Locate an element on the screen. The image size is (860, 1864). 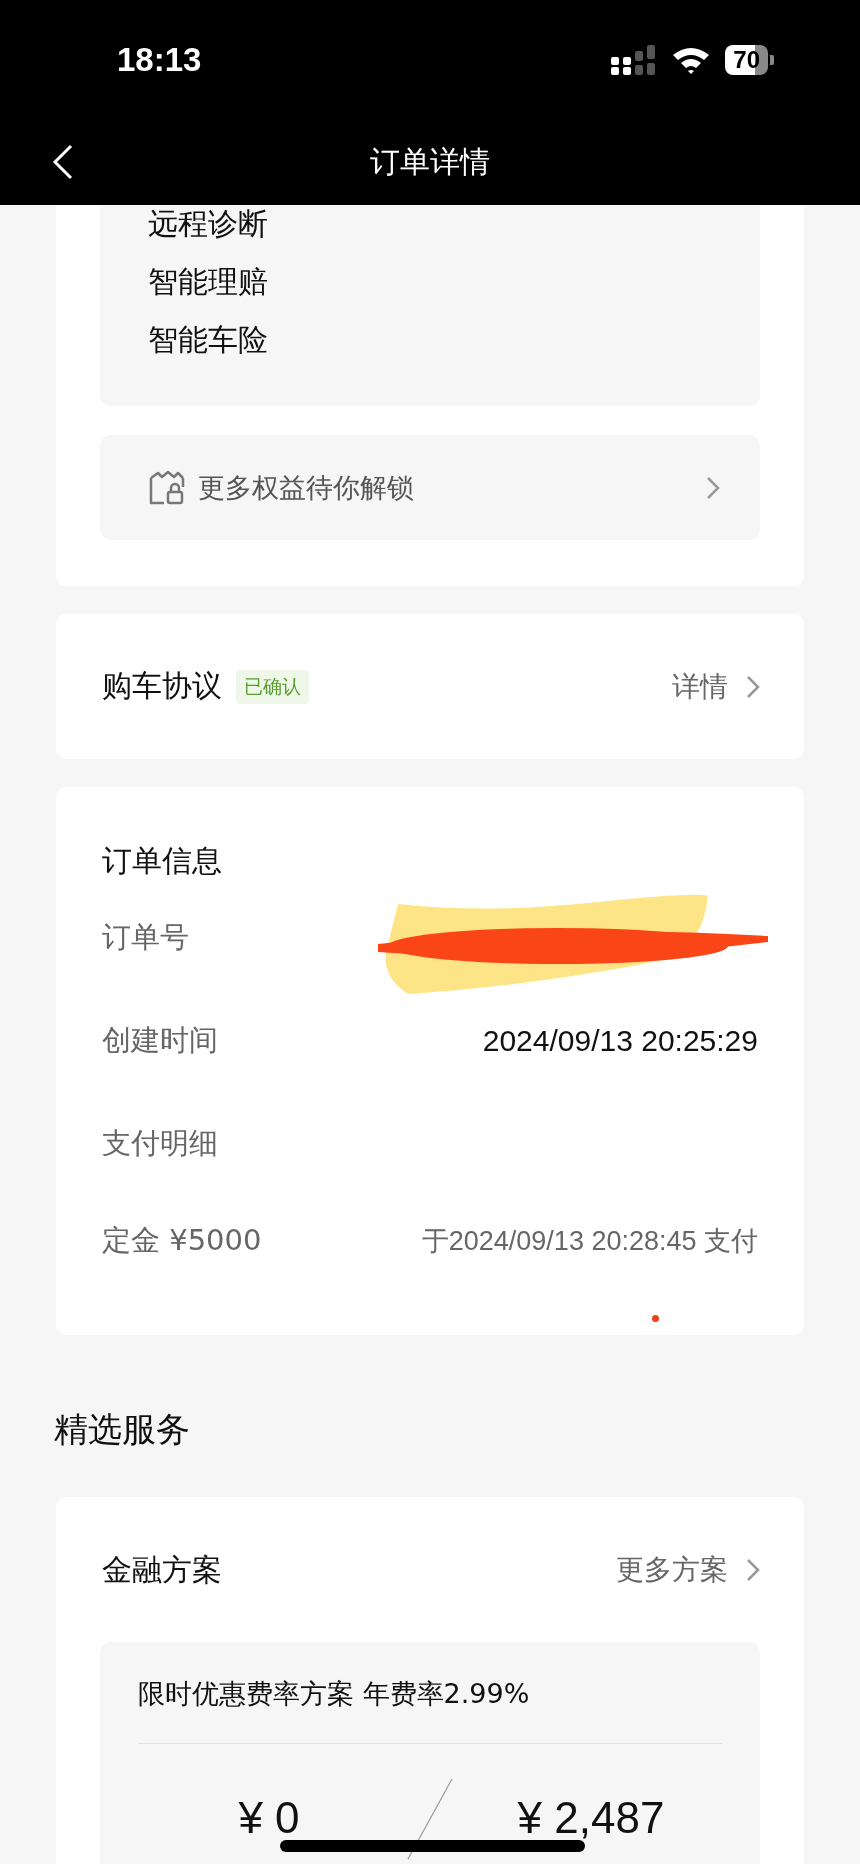
details-link: 详情 is located at coordinates (700, 686).